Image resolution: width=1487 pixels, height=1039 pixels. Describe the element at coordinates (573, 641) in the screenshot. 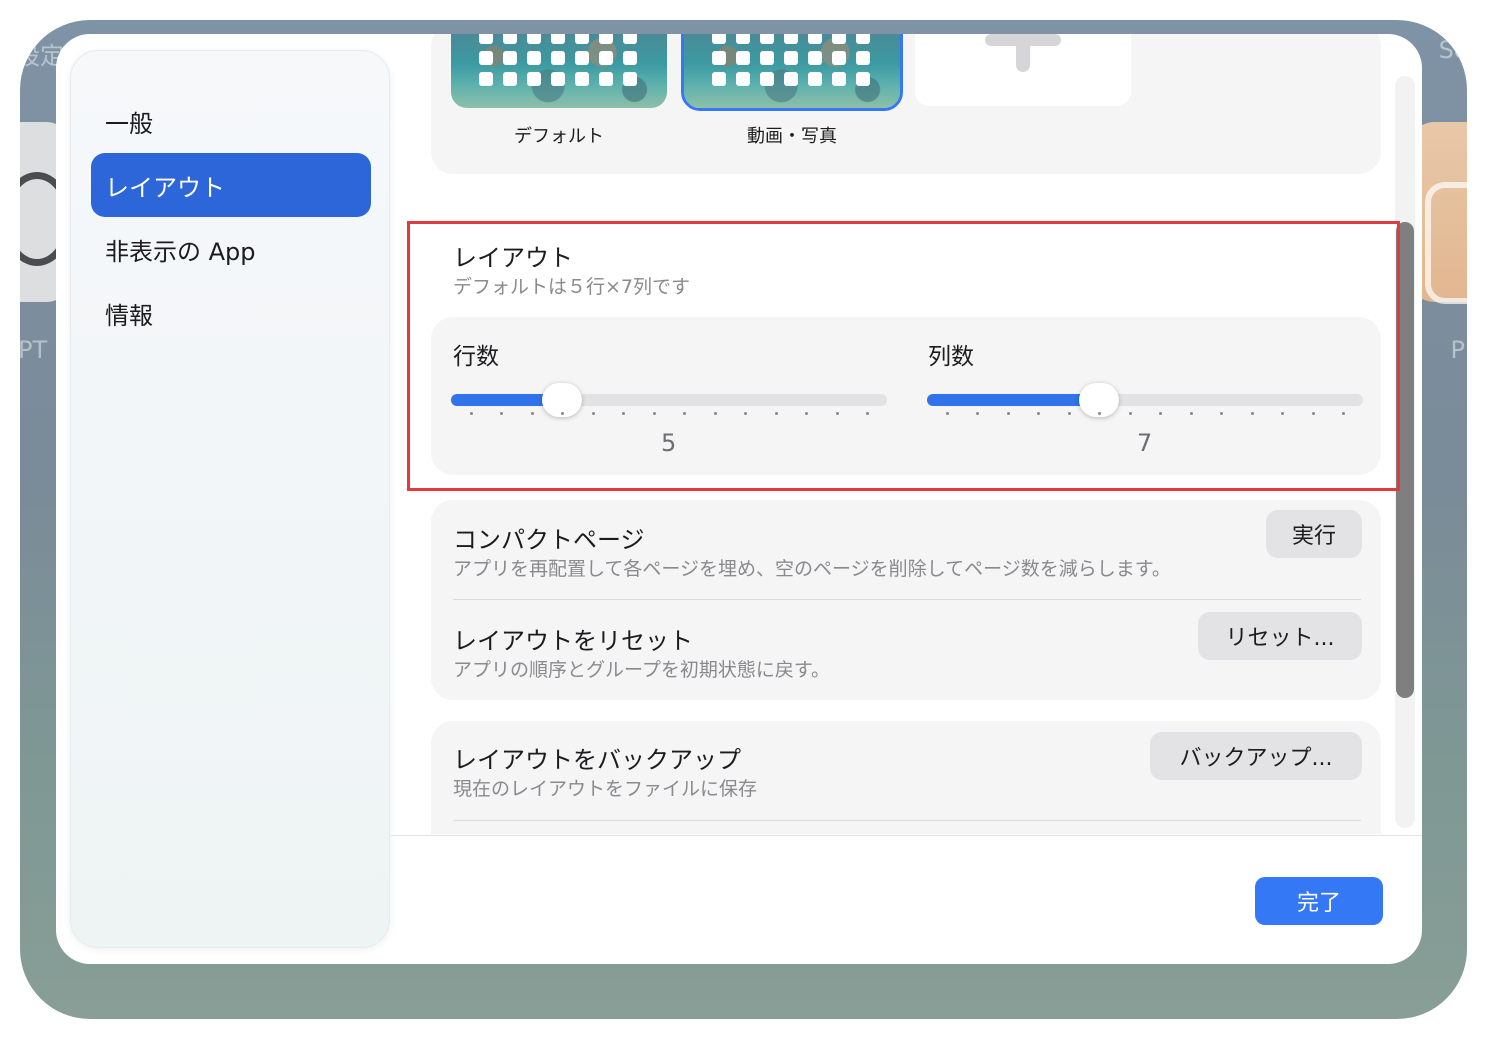

I see `reset-layout-title: レイアウトをリセット` at that location.